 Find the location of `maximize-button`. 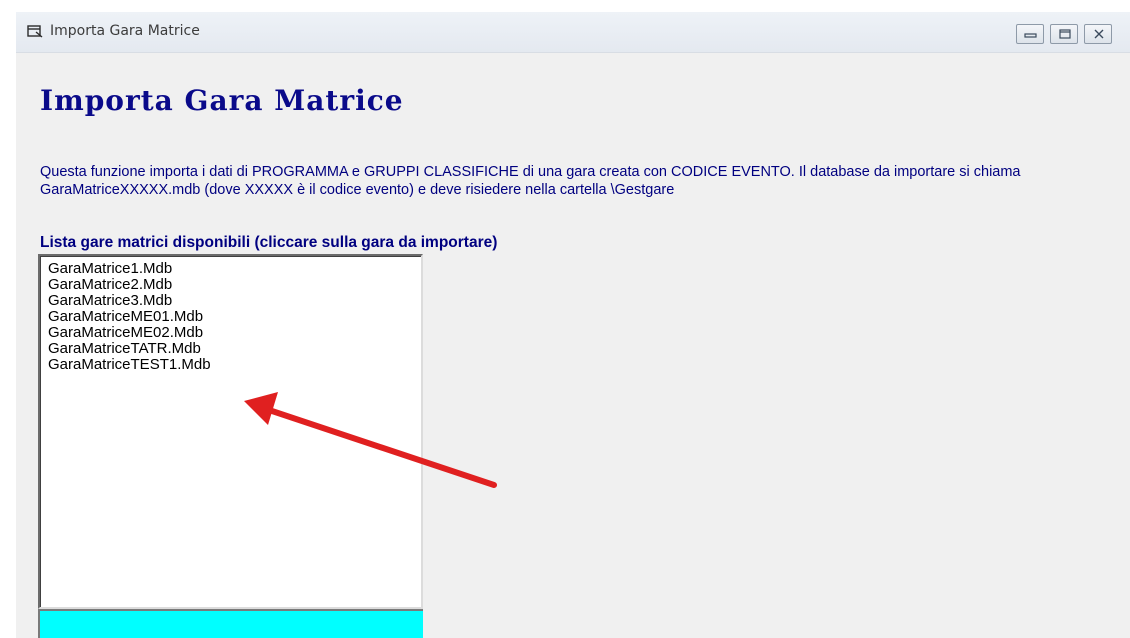

maximize-button is located at coordinates (1064, 34).